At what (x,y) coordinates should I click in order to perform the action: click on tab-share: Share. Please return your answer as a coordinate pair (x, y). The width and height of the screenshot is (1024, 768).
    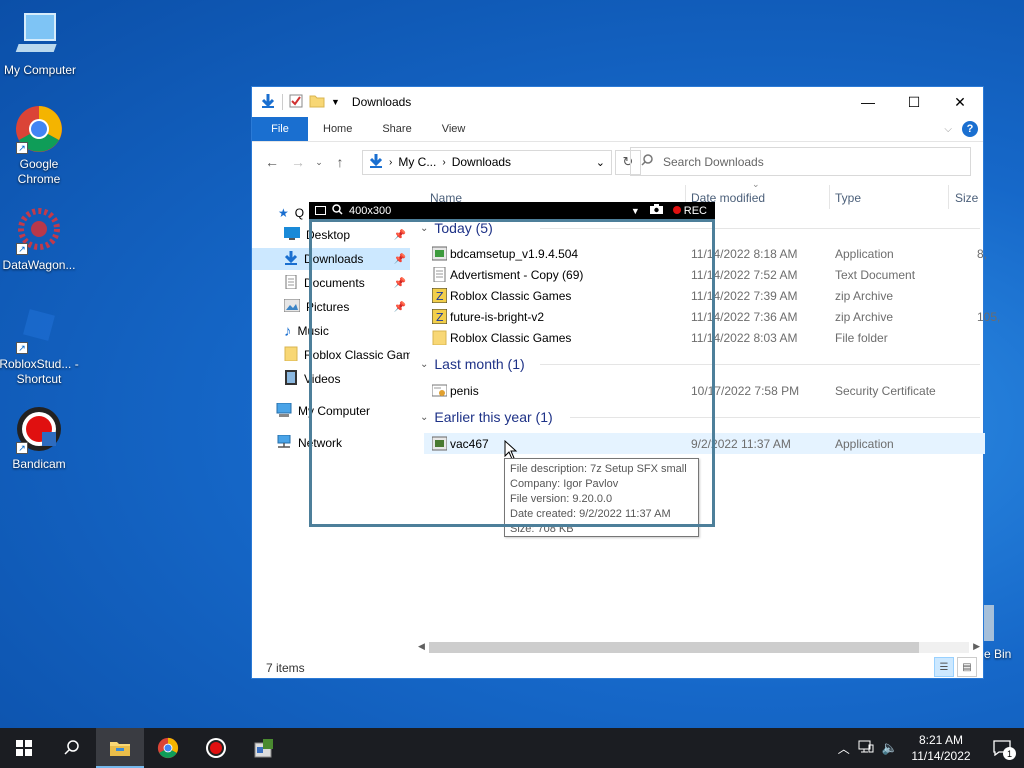
    Looking at the image, I should click on (396, 129).